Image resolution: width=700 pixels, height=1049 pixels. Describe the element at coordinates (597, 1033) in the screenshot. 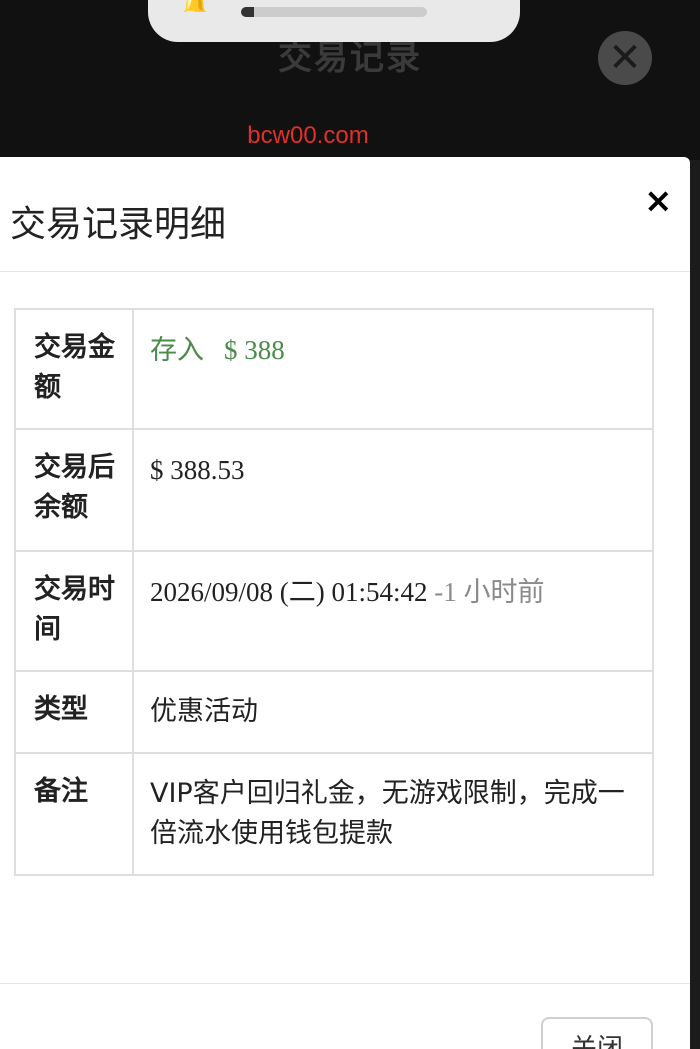

I see `close-button: 关闭` at that location.